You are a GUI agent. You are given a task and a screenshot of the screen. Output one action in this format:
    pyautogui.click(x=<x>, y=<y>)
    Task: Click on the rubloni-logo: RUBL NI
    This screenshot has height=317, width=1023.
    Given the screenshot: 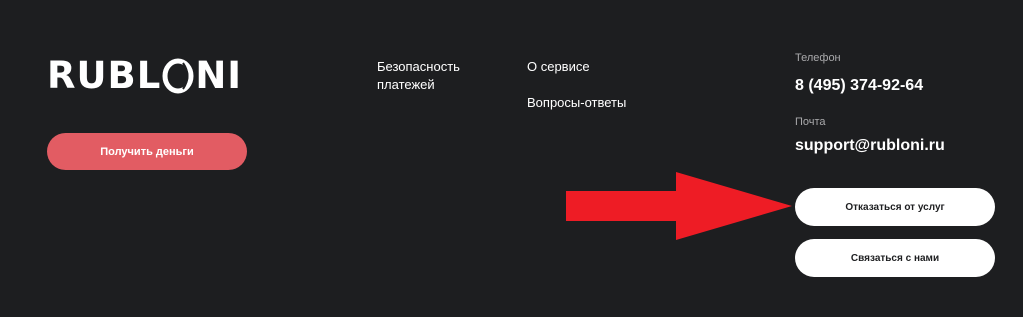 What is the action you would take?
    pyautogui.click(x=144, y=76)
    